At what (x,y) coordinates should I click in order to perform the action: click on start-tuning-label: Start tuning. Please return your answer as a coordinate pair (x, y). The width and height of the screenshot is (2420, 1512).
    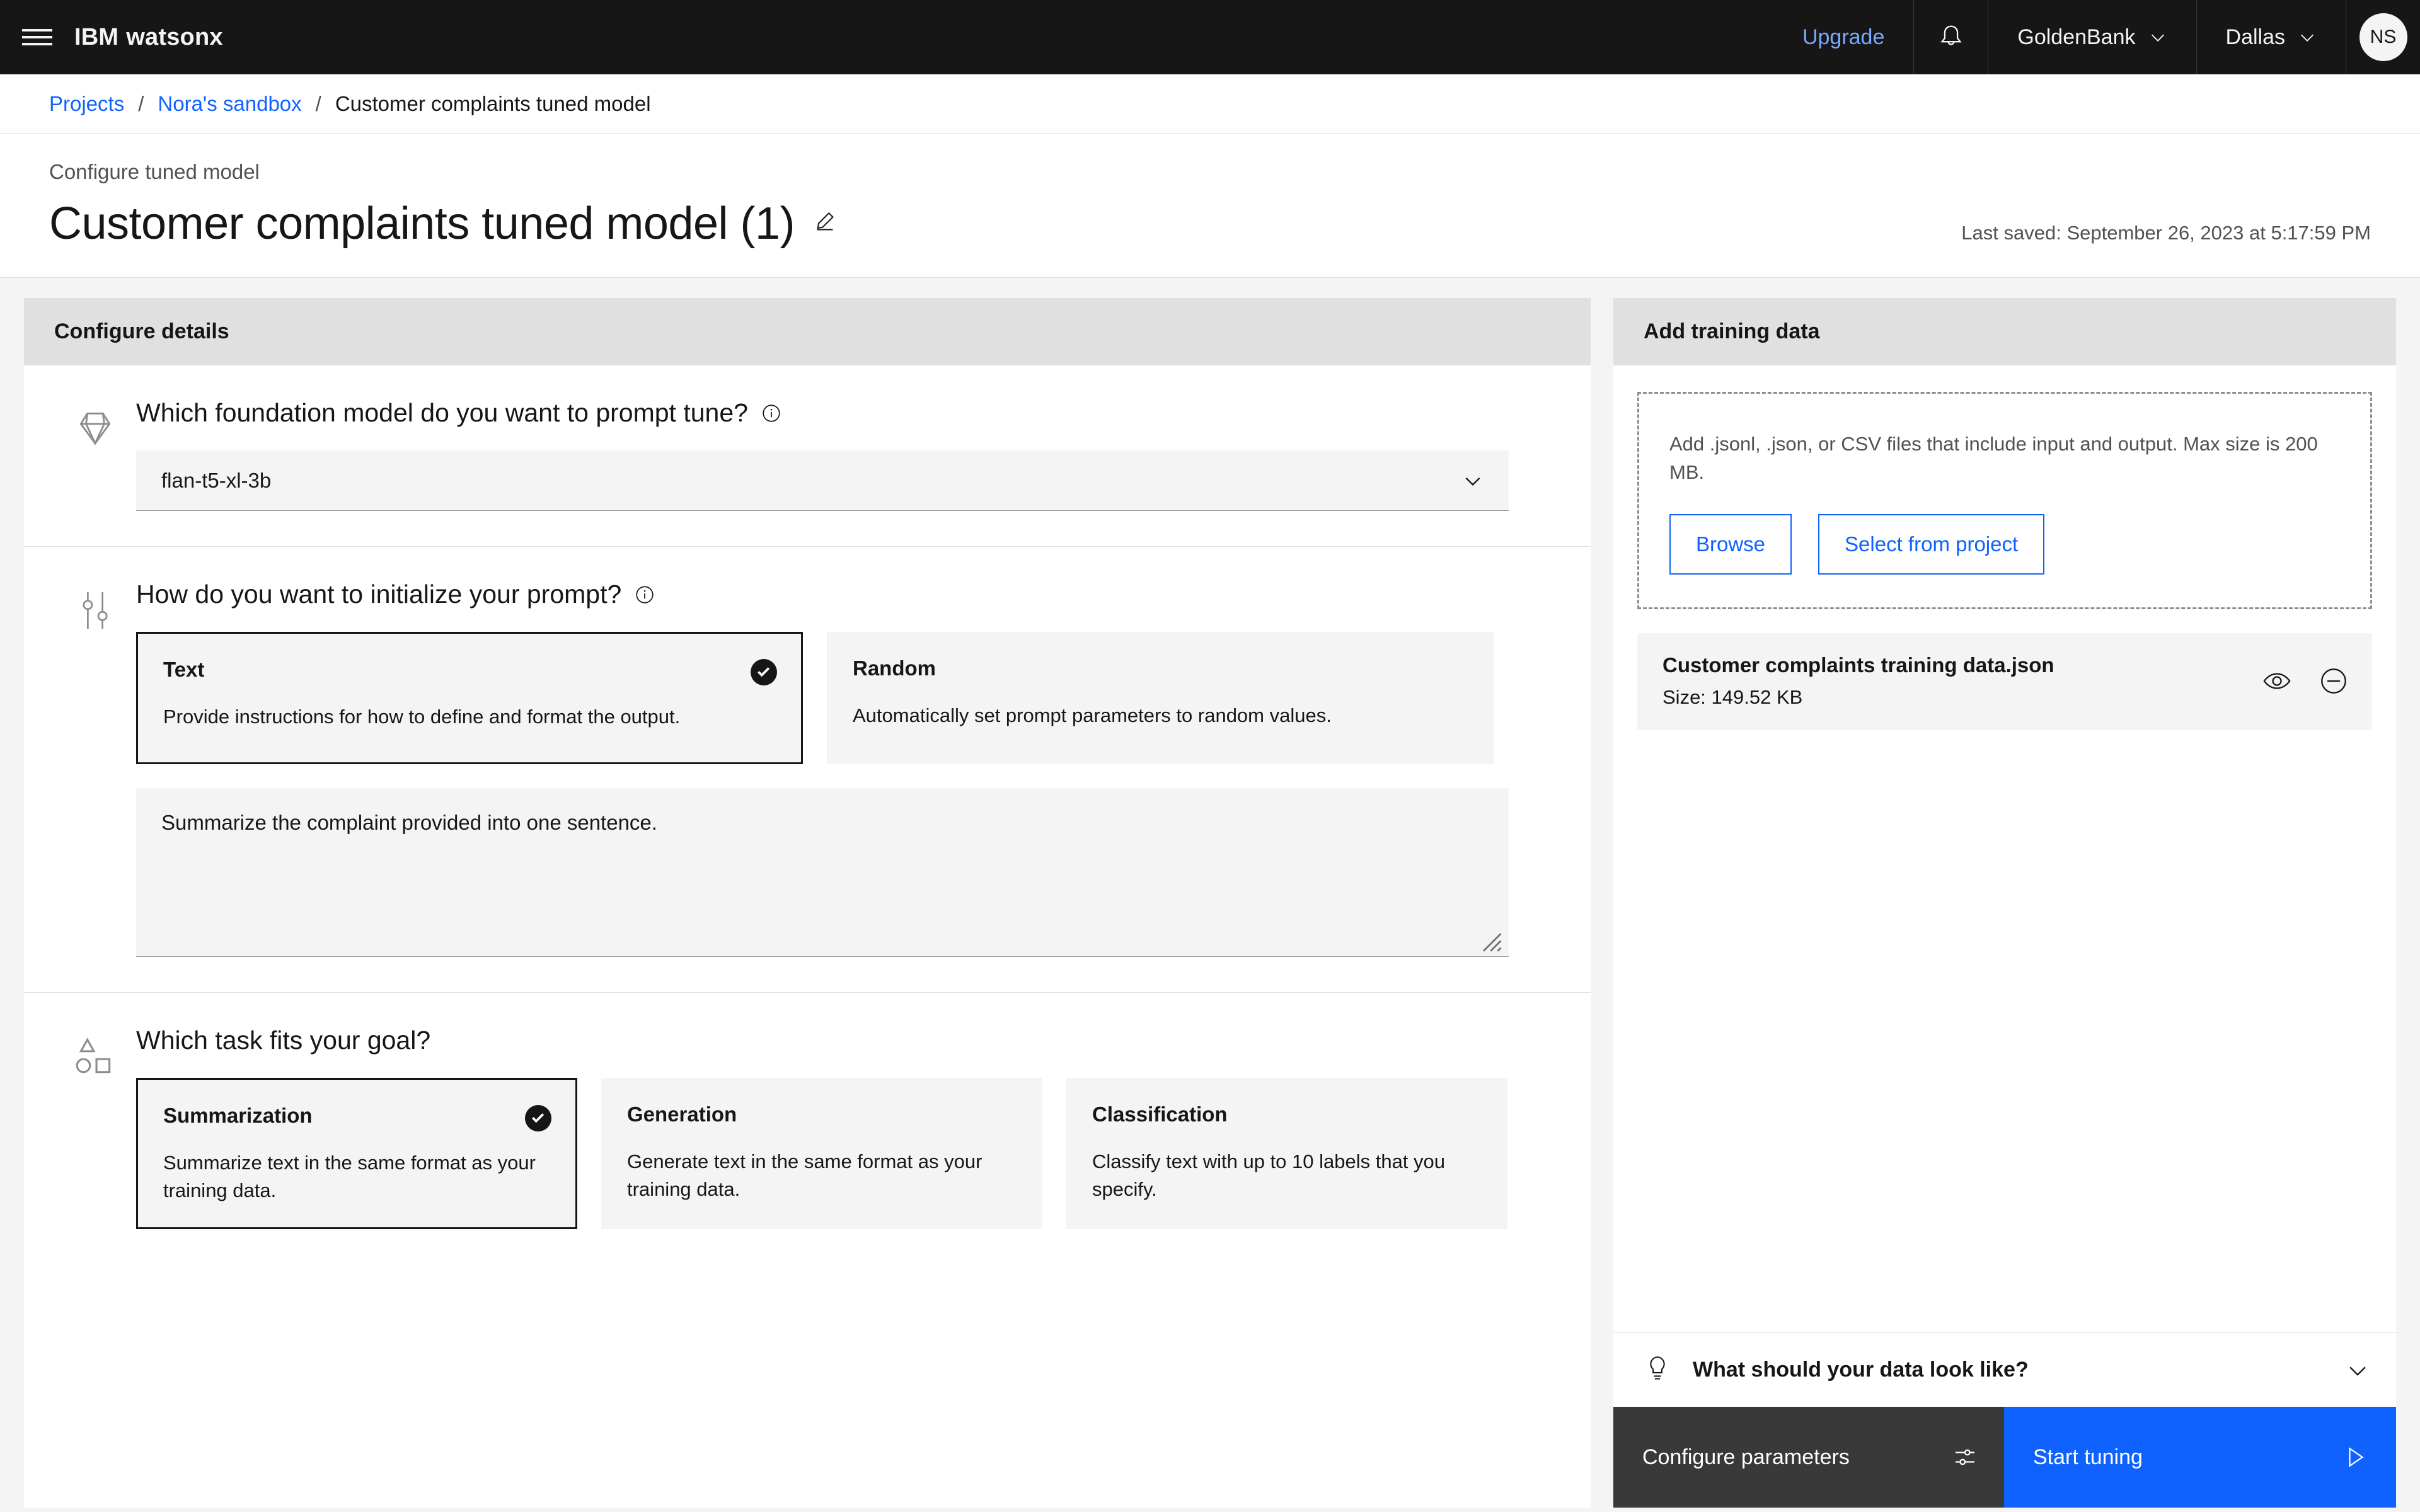
    Looking at the image, I should click on (2088, 1457).